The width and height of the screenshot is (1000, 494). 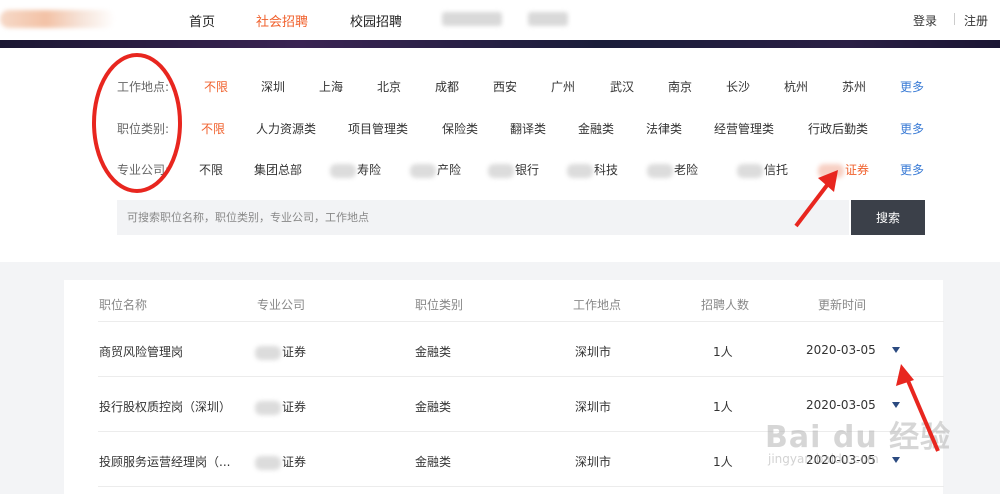 What do you see at coordinates (378, 128) in the screenshot?
I see `category-option: 项目管理类` at bounding box center [378, 128].